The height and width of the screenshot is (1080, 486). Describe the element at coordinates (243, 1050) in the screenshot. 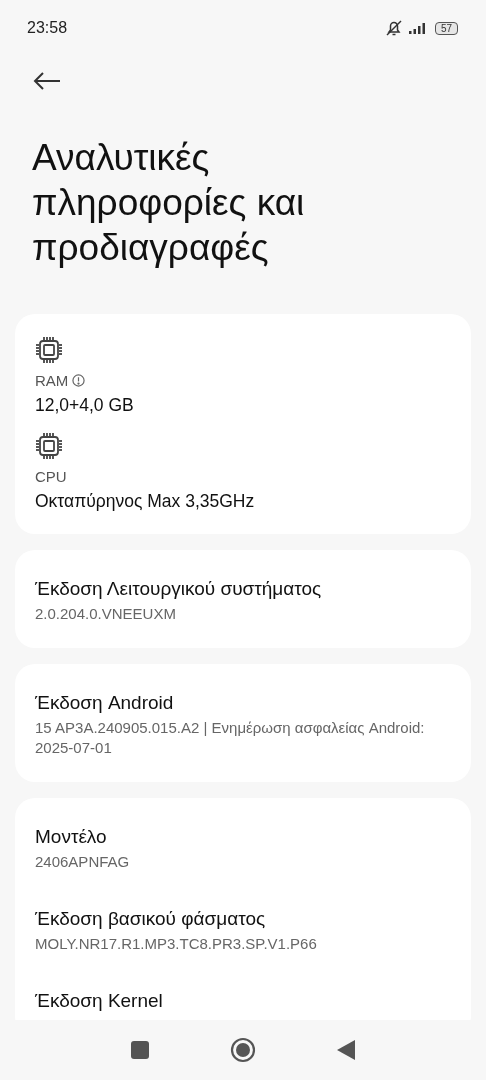

I see `home-button` at that location.